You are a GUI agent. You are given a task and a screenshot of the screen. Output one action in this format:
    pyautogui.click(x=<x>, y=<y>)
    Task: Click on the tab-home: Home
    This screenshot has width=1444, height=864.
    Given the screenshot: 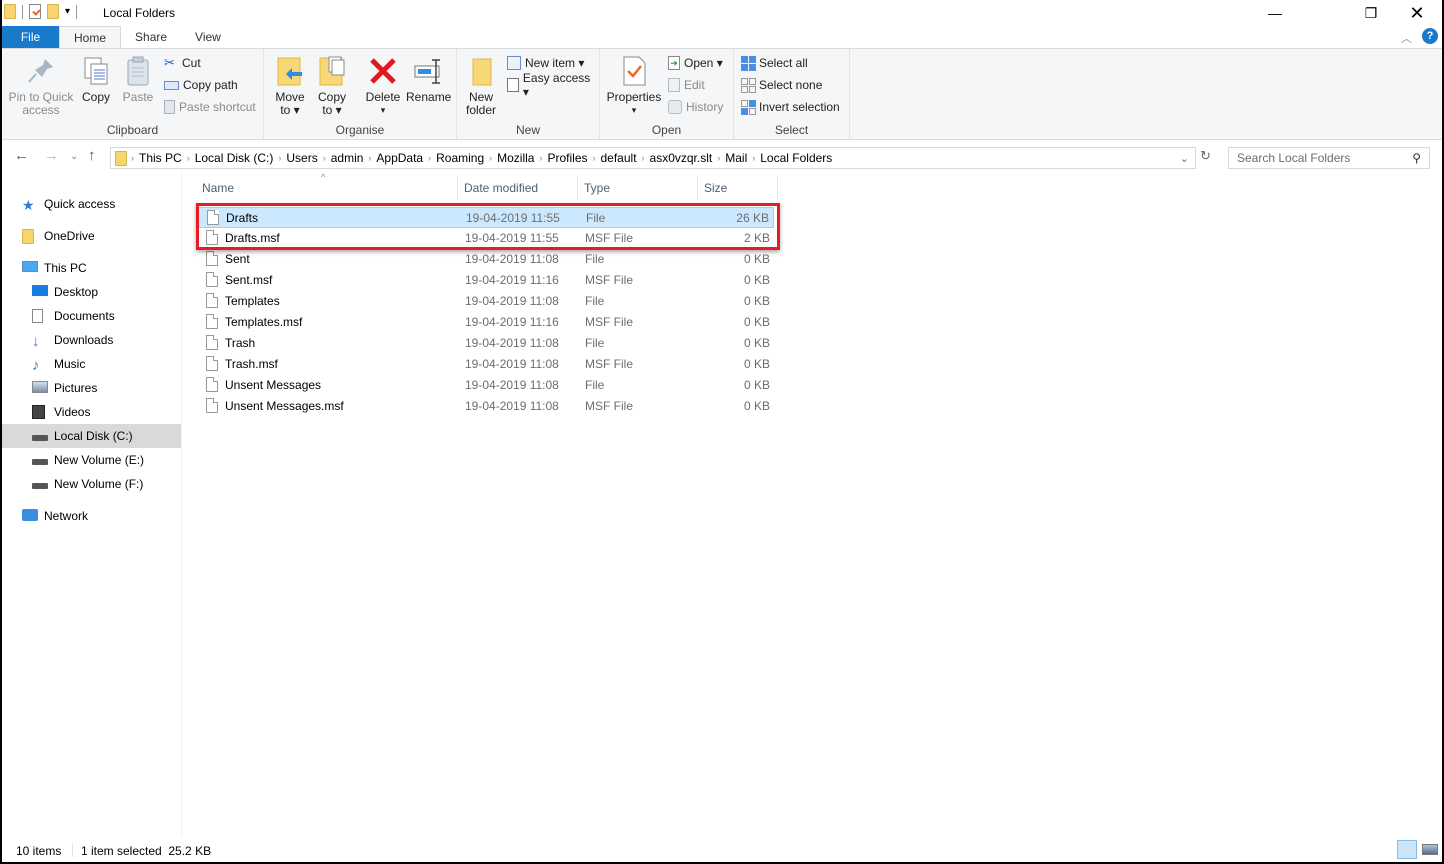 What is the action you would take?
    pyautogui.click(x=90, y=37)
    